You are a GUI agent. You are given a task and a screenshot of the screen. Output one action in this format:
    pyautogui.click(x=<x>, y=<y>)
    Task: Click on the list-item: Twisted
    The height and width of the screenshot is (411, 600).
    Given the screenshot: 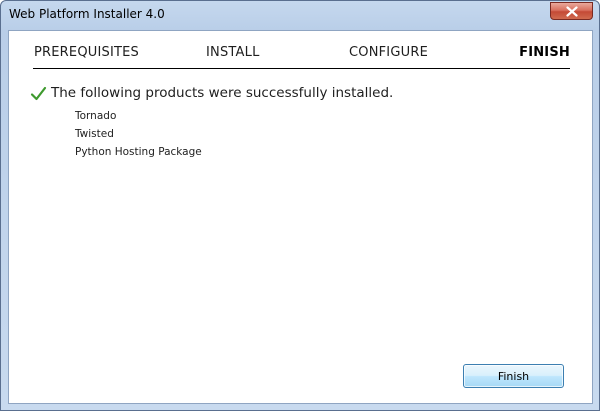 What is the action you would take?
    pyautogui.click(x=94, y=134)
    